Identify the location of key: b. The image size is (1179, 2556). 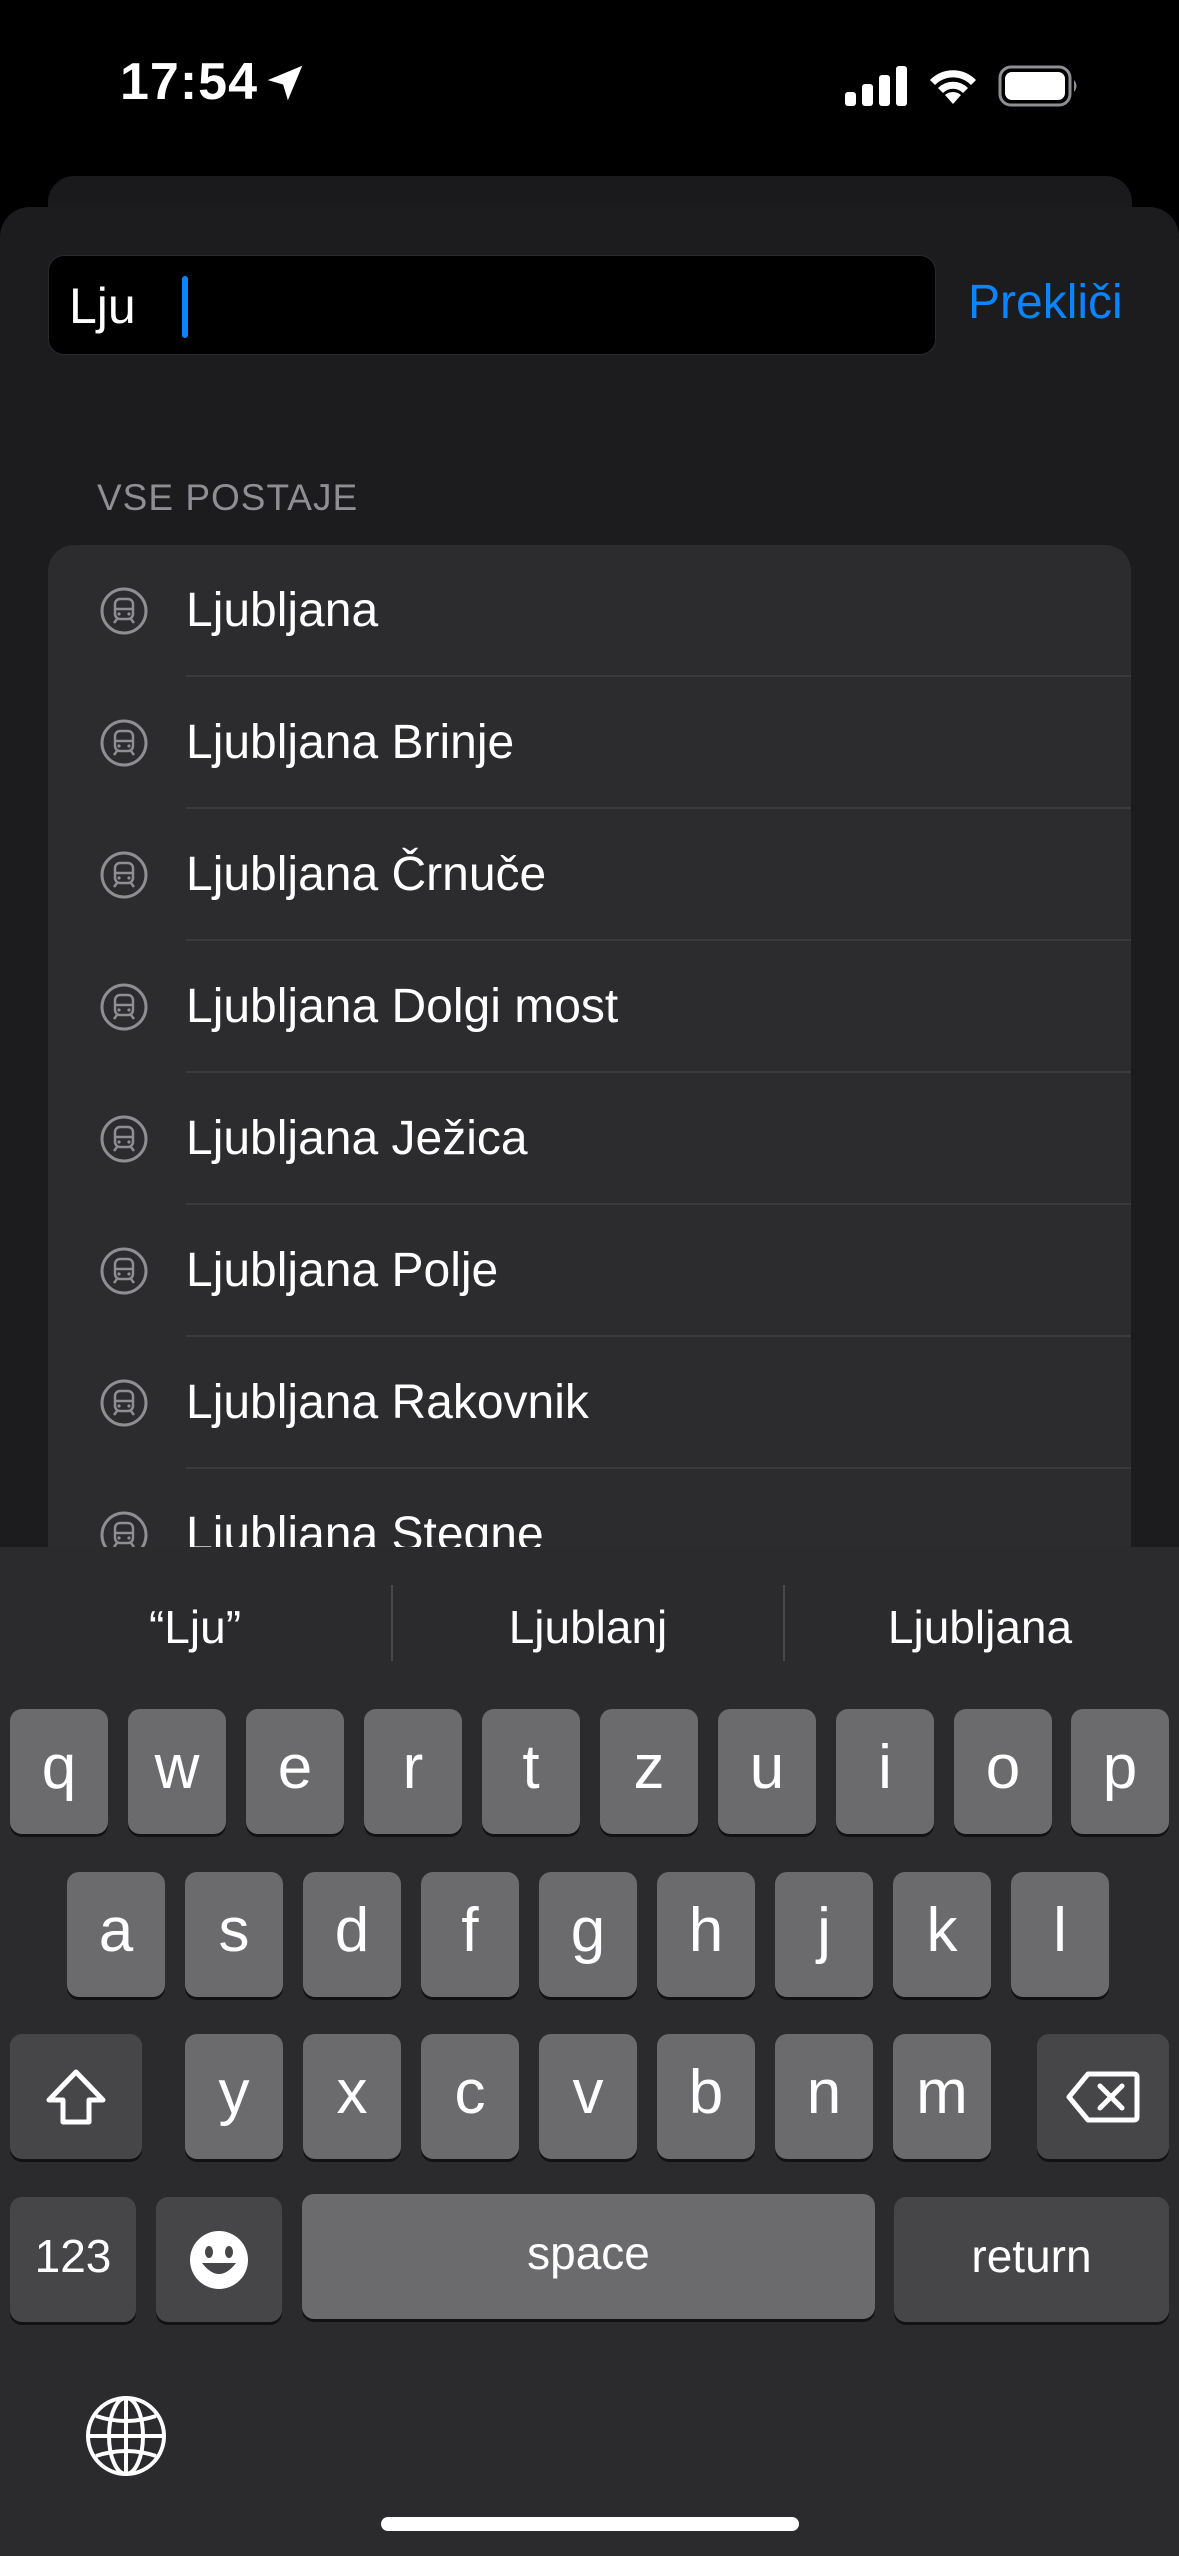
(706, 2096).